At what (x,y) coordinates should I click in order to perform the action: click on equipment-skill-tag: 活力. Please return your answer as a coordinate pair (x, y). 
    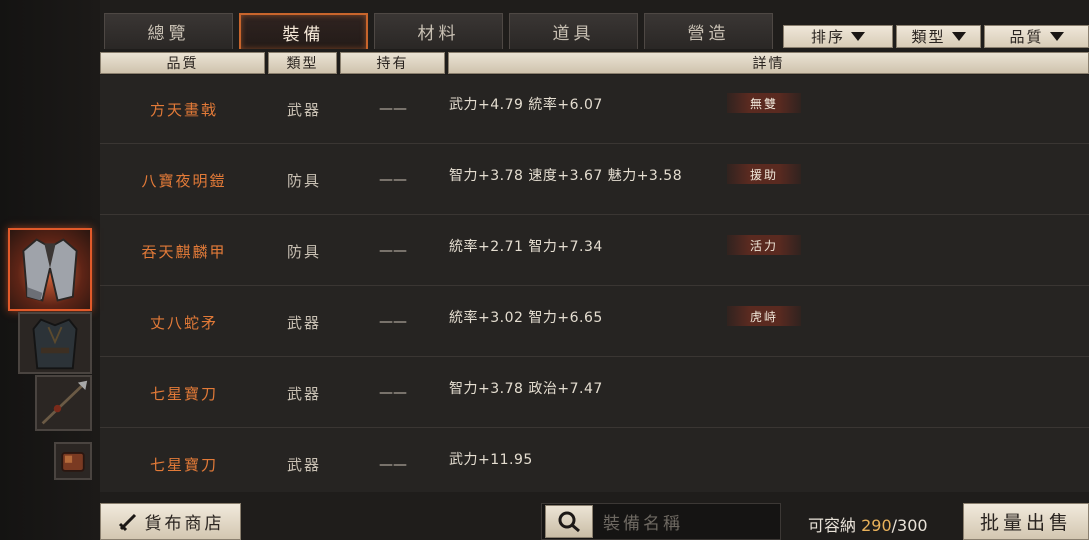
    Looking at the image, I should click on (764, 245).